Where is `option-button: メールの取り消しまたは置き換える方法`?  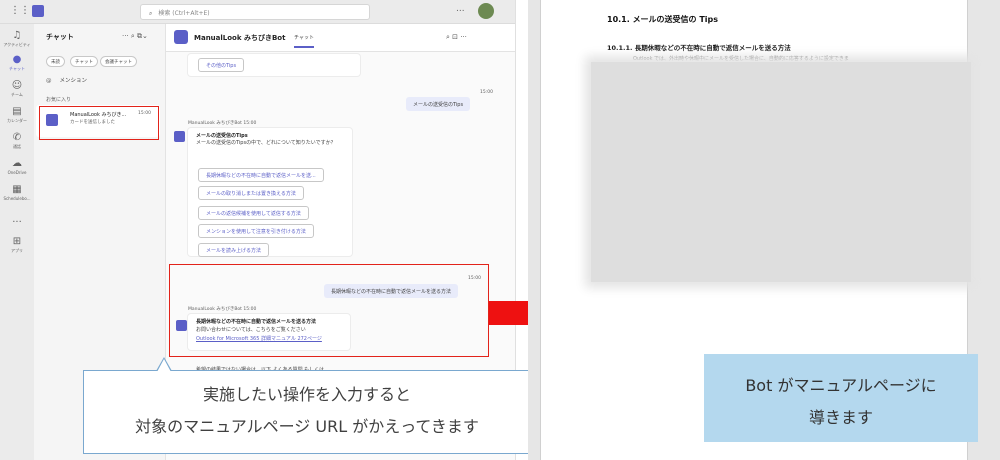
option-button: メールの取り消しまたは置き換える方法 is located at coordinates (251, 193).